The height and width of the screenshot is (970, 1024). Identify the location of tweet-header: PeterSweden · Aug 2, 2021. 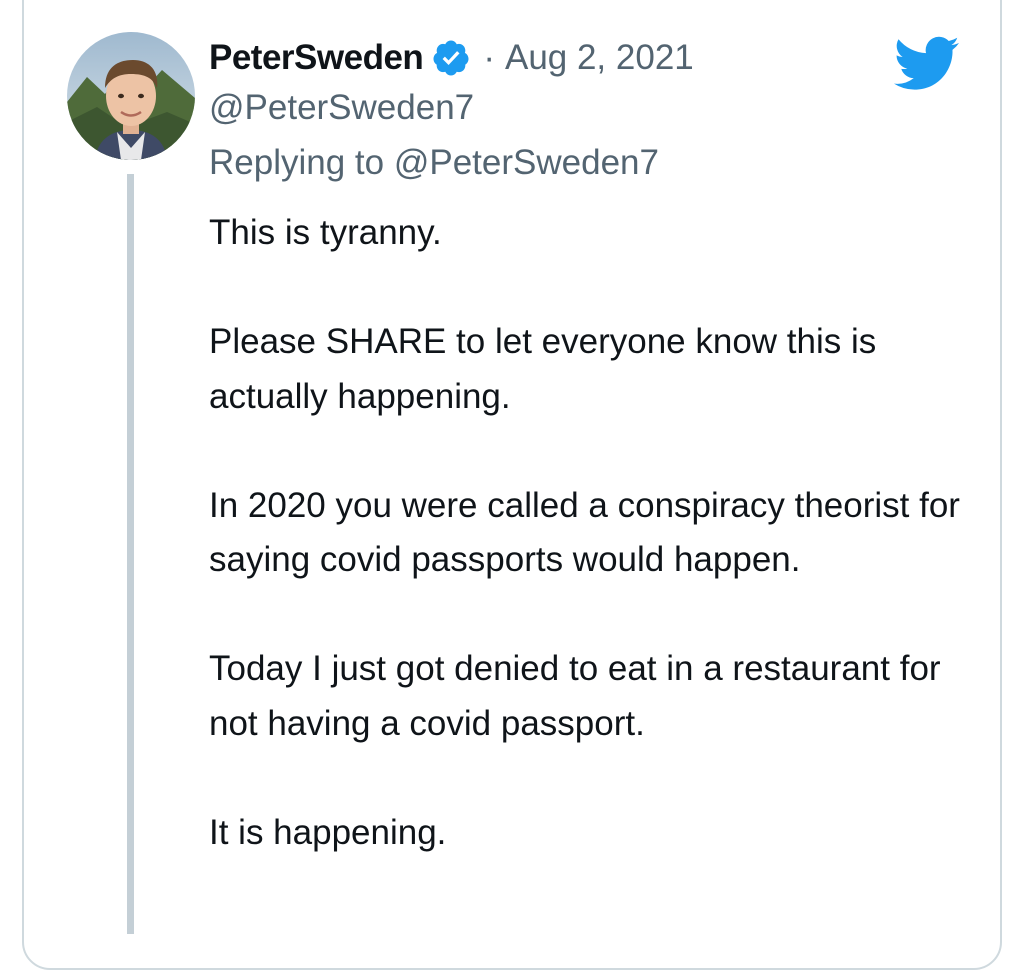
(451, 58).